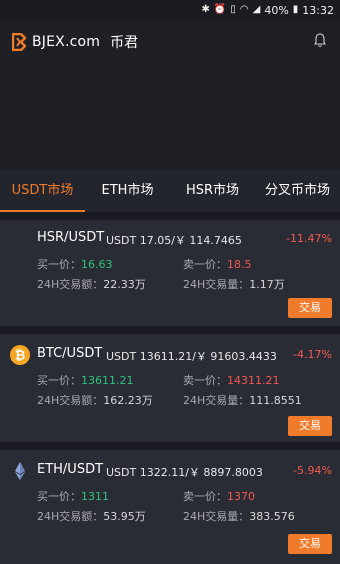 Image resolution: width=340 pixels, height=564 pixels. Describe the element at coordinates (191, 356) in the screenshot. I see `pair-price: USDT 13611.21/￥ 91603.4433` at that location.